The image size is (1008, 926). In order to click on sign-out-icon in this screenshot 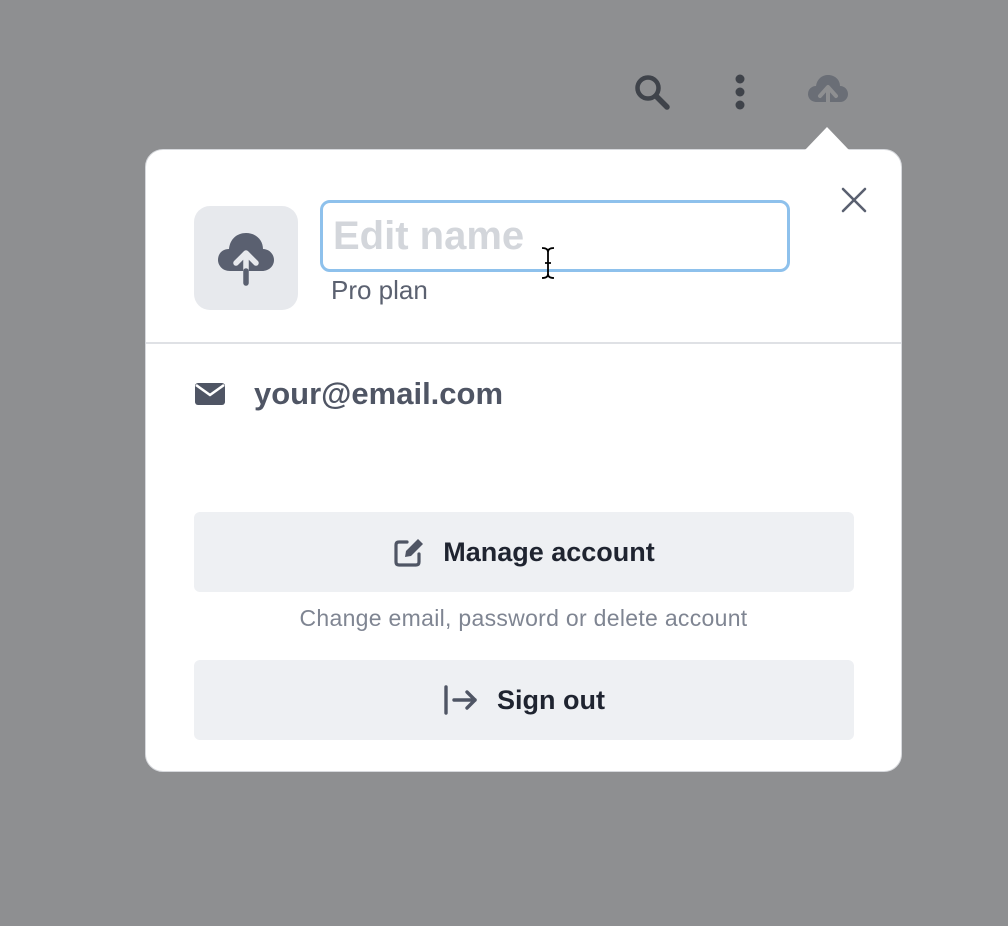, I will do `click(461, 700)`.